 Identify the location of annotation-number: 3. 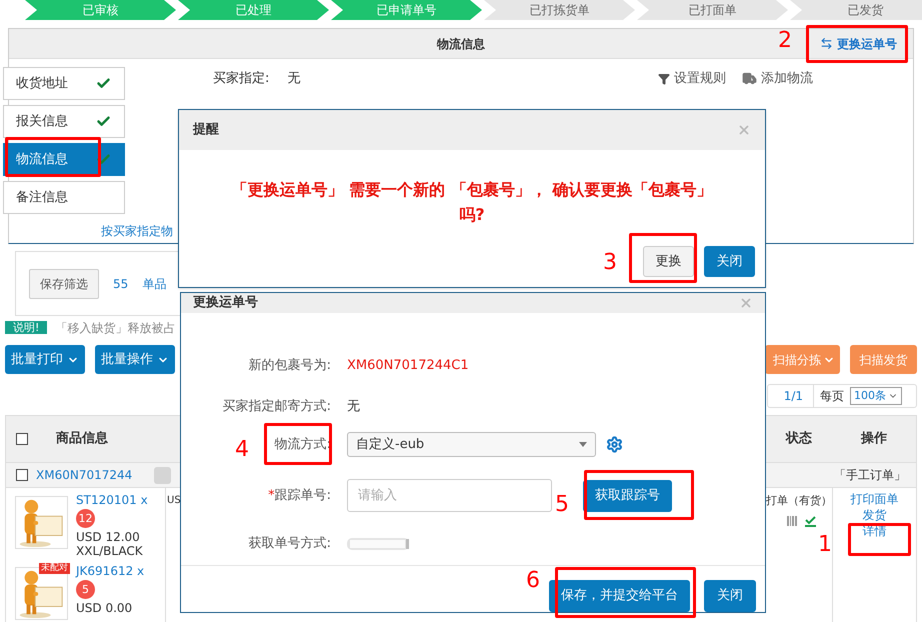
(610, 263).